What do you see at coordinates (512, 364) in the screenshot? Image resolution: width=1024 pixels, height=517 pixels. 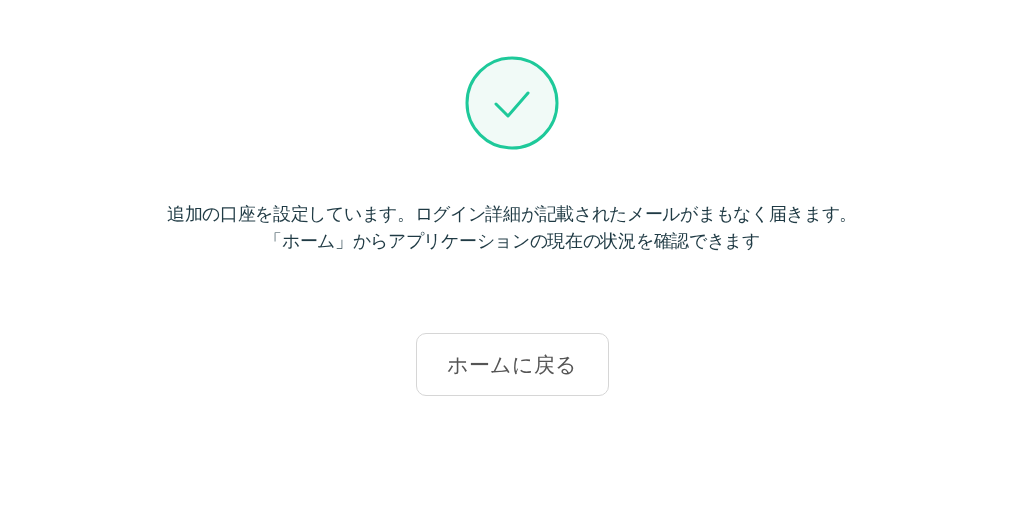 I see `back-home-button: ホームに戻る` at bounding box center [512, 364].